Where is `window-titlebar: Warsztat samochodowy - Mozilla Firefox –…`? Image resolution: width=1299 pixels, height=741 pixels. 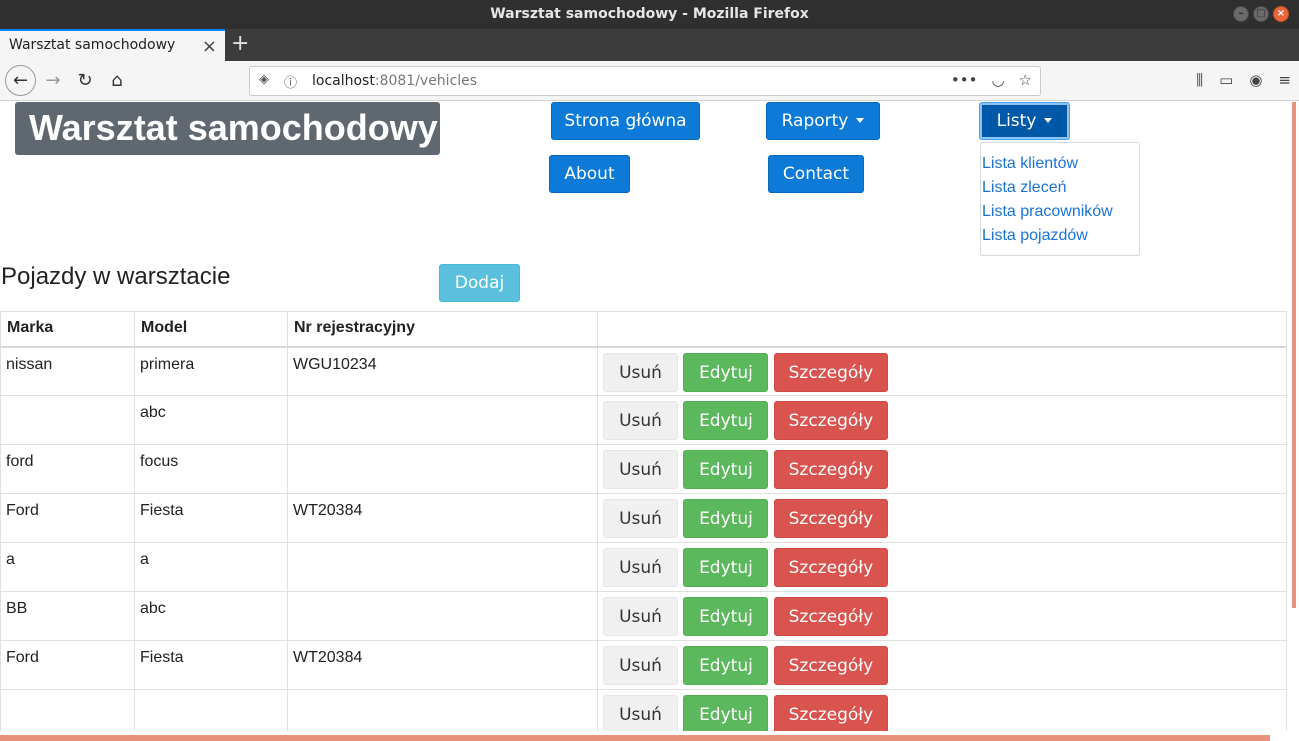 window-titlebar: Warsztat samochodowy - Mozilla Firefox –… is located at coordinates (649, 14).